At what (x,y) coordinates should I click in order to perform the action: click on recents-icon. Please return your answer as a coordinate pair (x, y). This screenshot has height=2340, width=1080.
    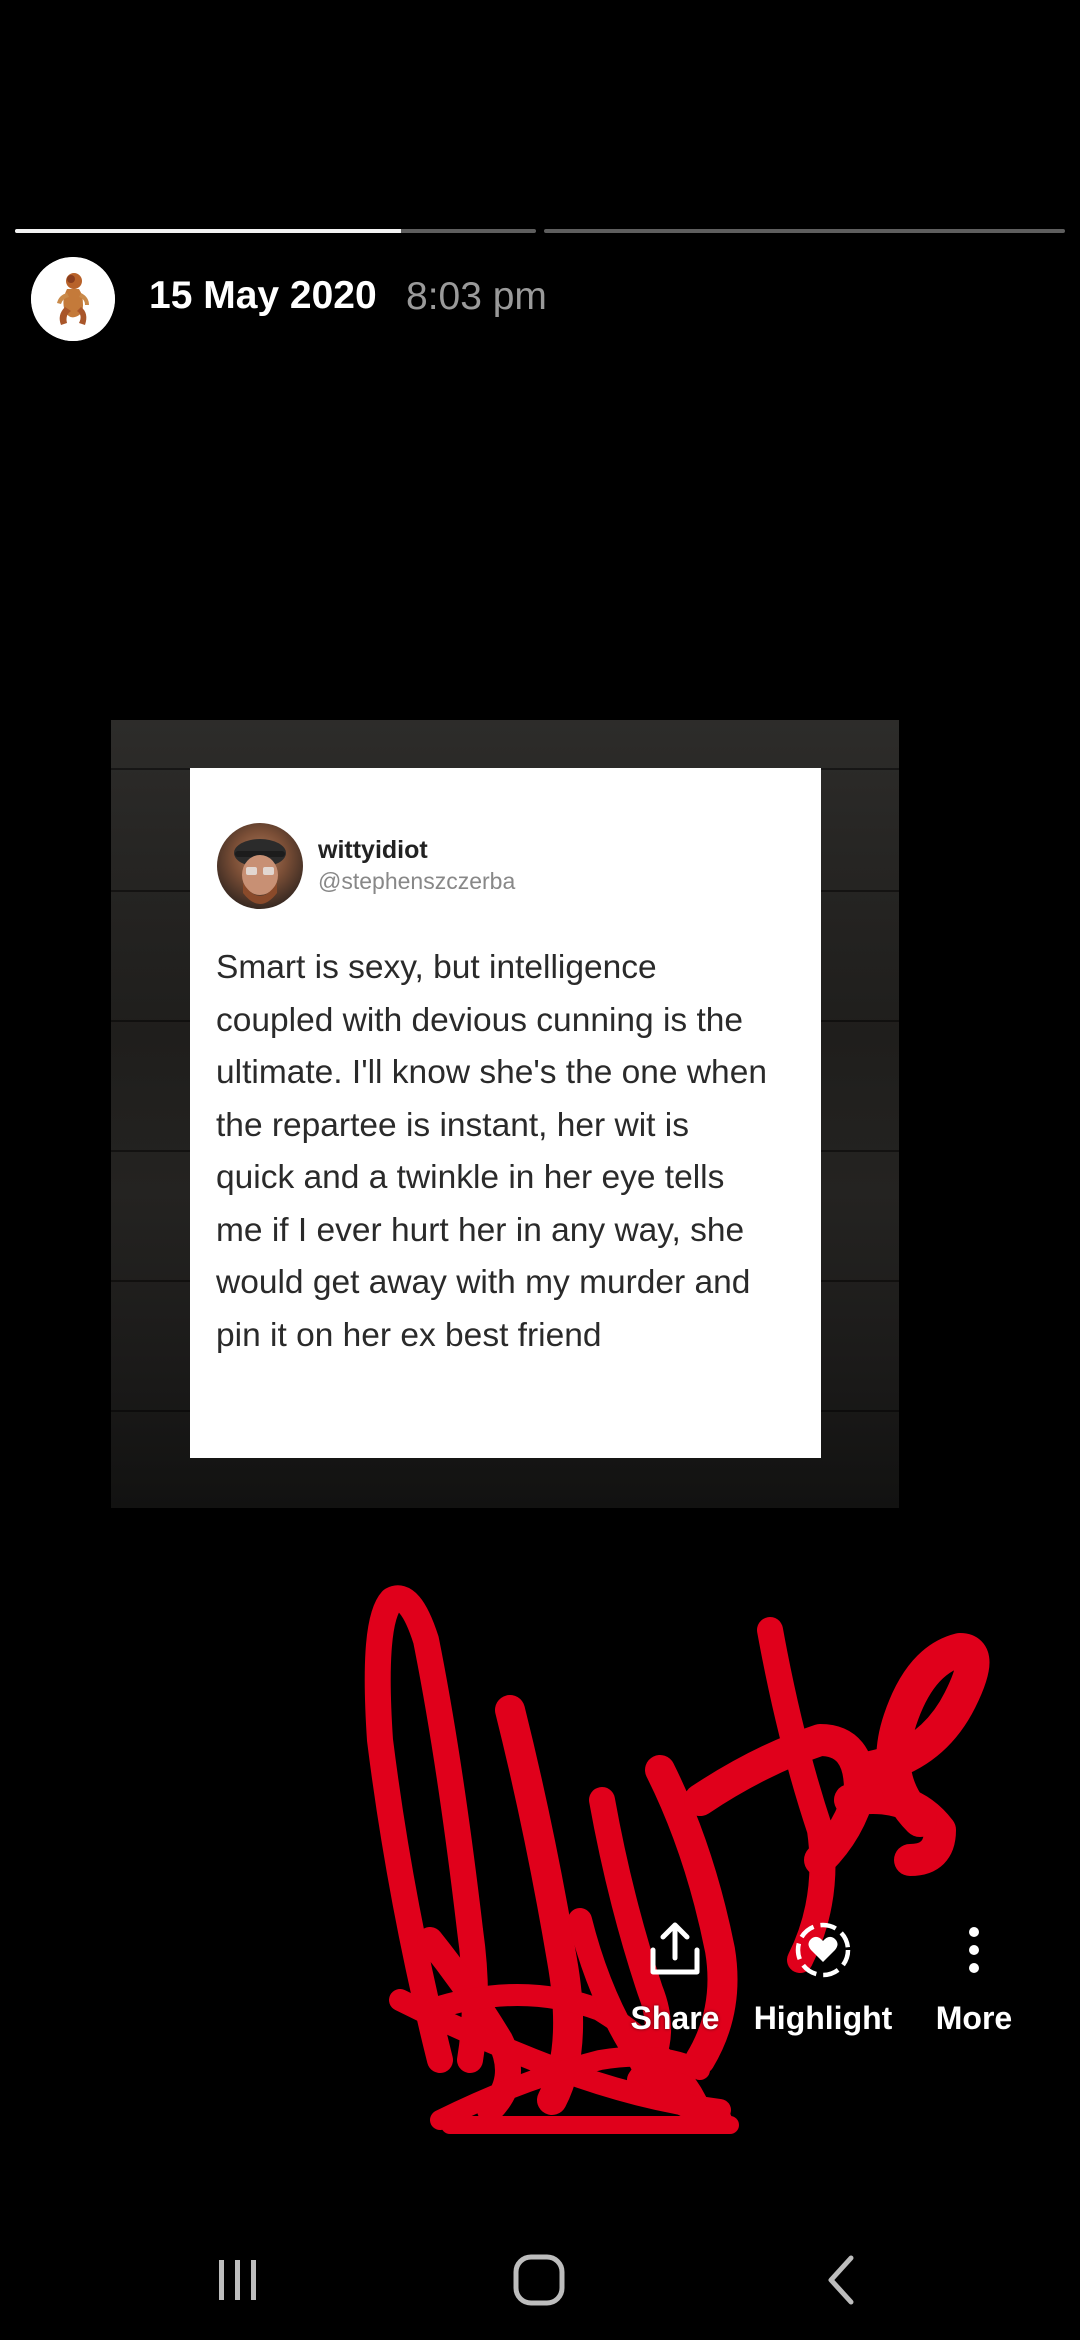
    Looking at the image, I should click on (237, 2280).